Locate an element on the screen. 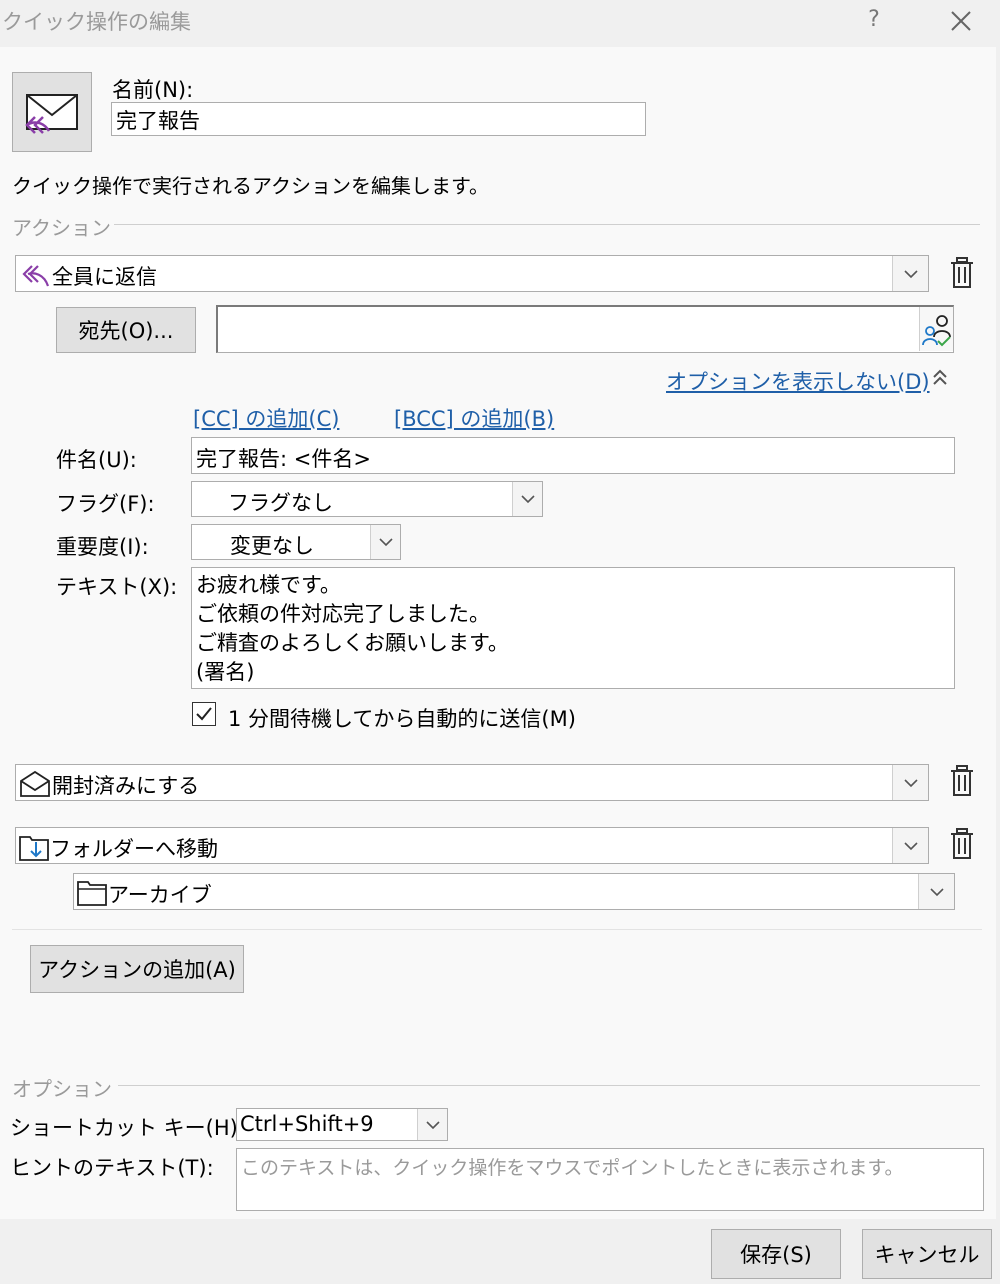  close-icon is located at coordinates (961, 21).